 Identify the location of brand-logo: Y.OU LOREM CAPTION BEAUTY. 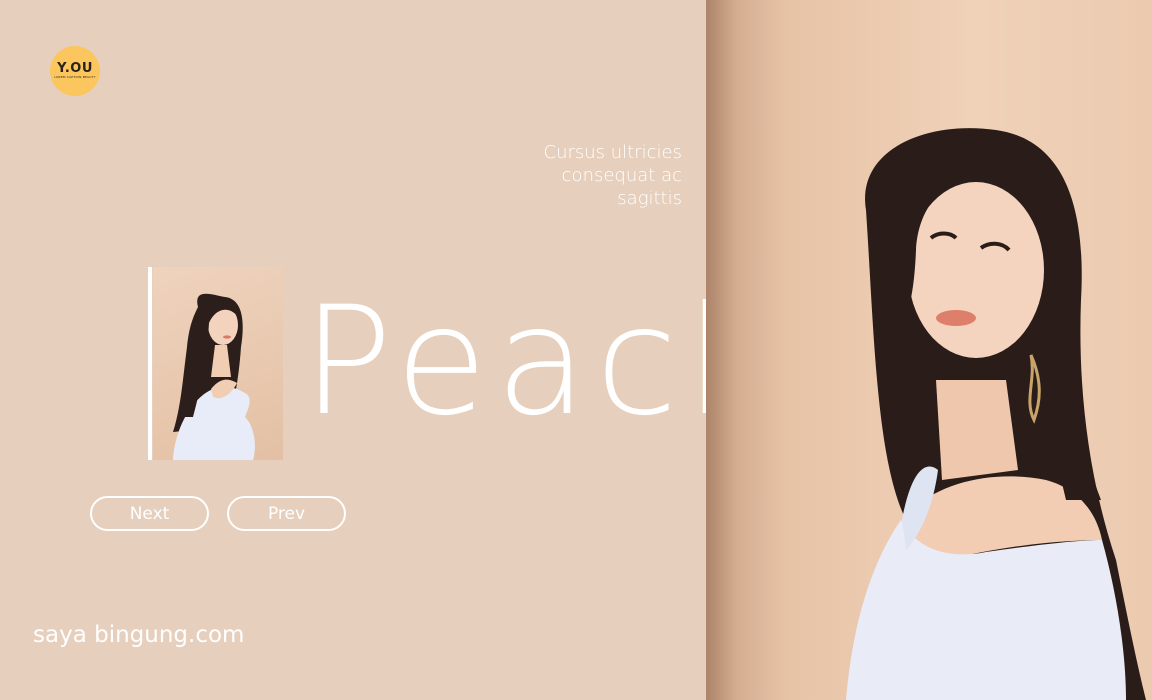
(75, 71).